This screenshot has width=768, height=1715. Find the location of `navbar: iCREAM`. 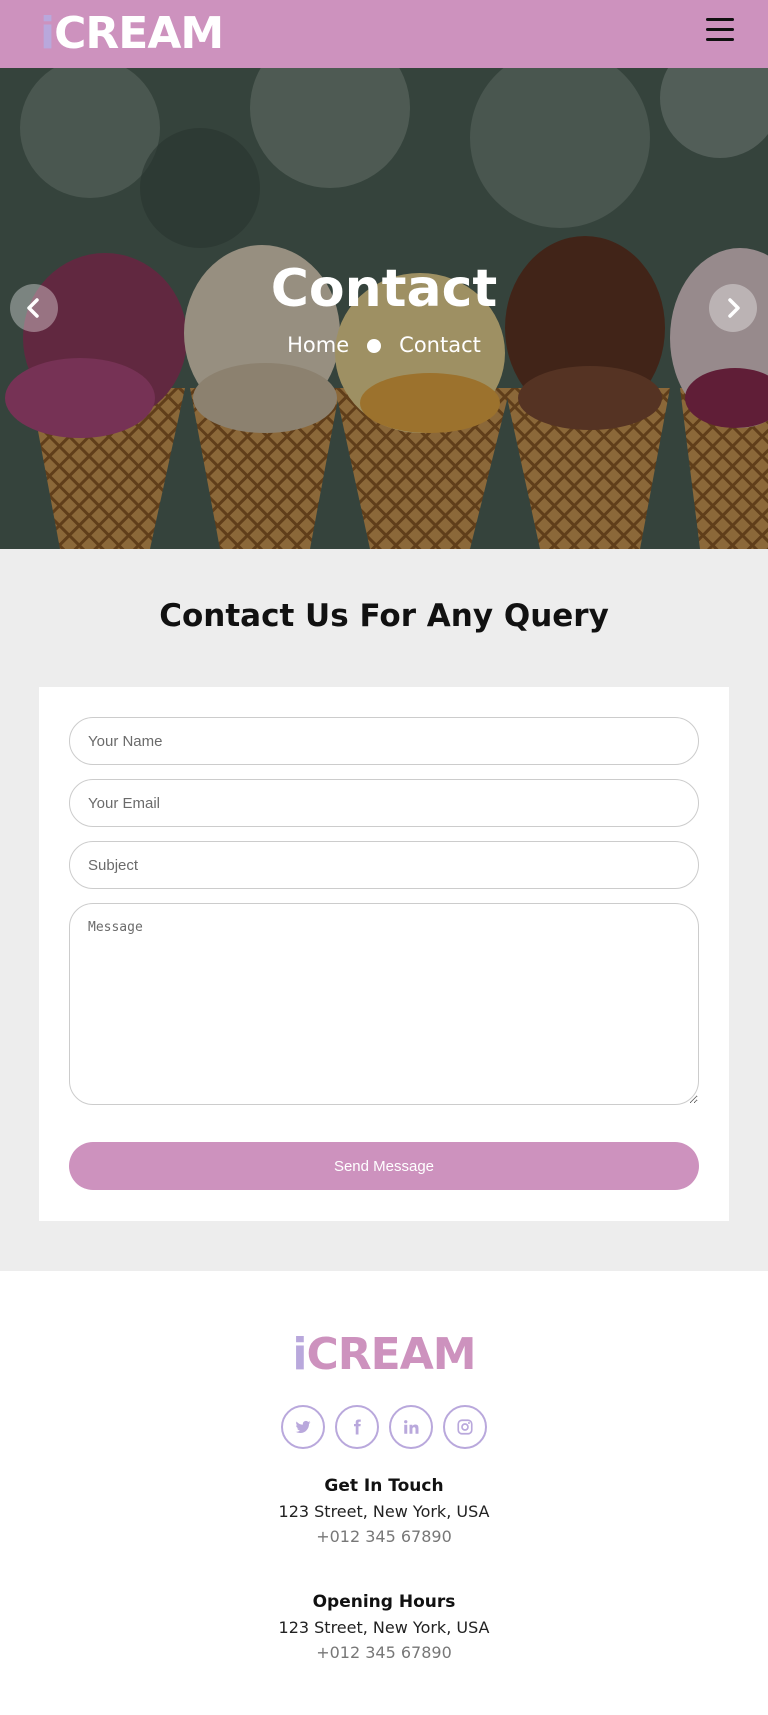

navbar: iCREAM is located at coordinates (384, 34).